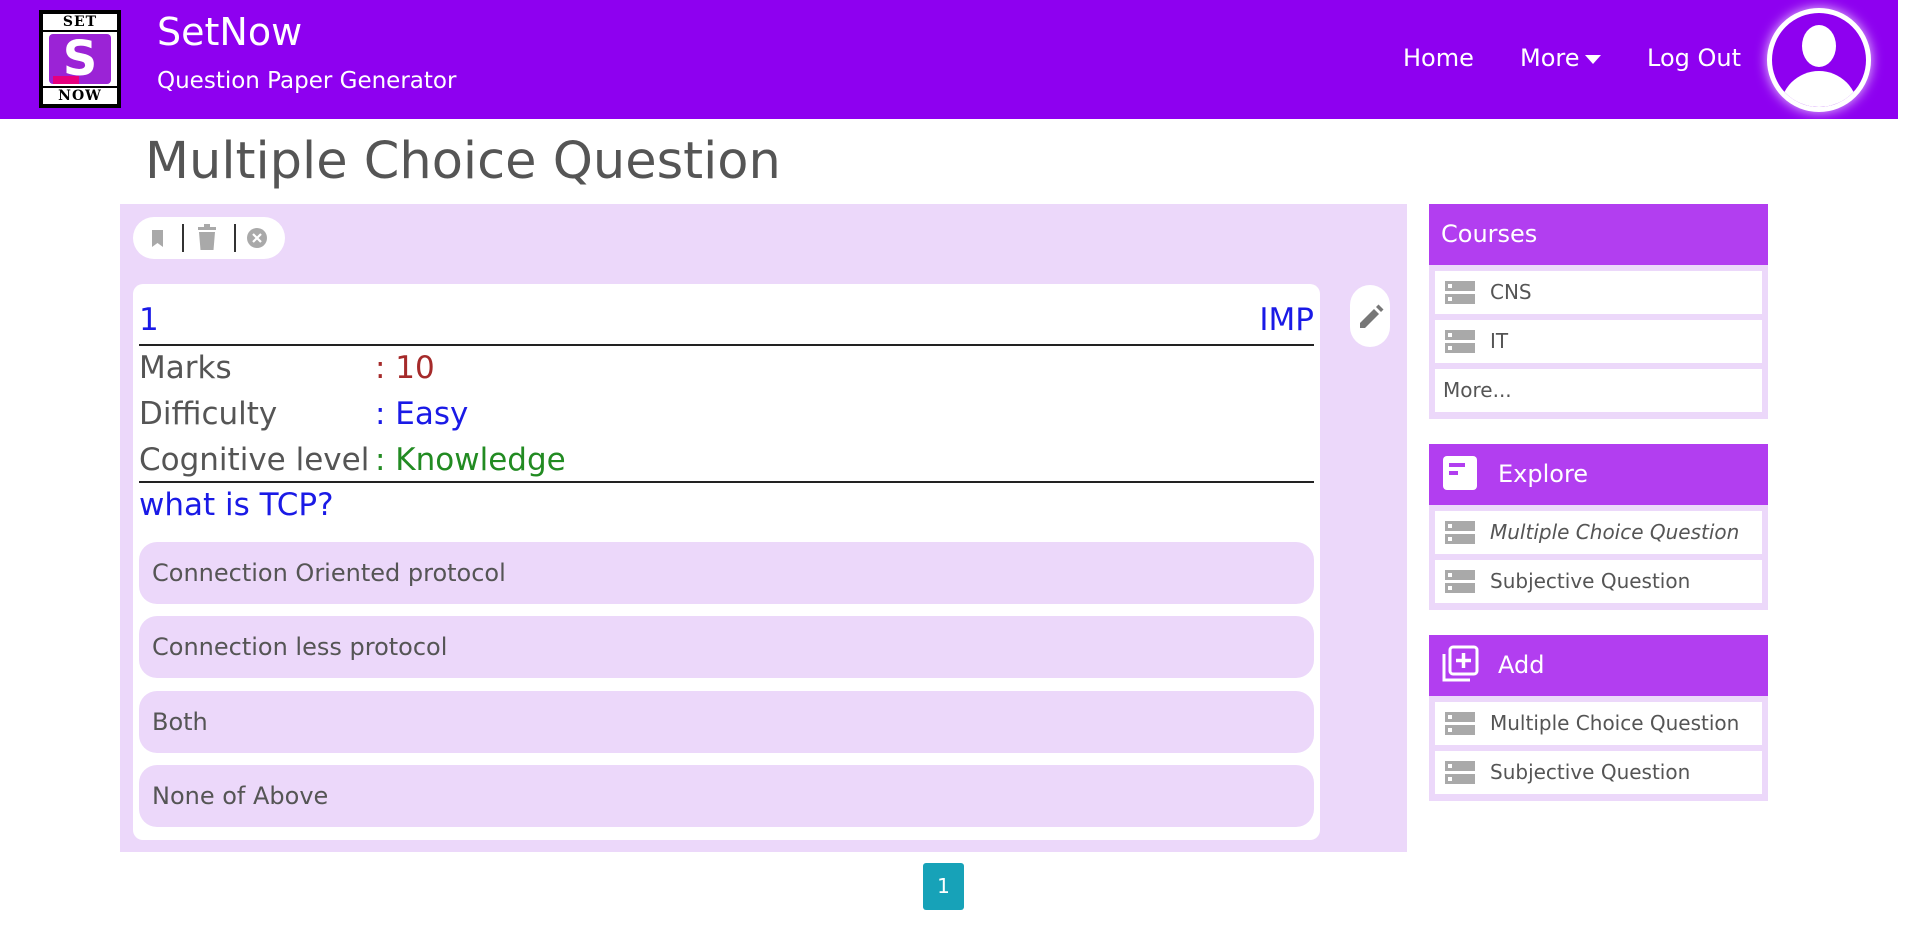  Describe the element at coordinates (80, 96) in the screenshot. I see `logo-bottom-text: NOW` at that location.